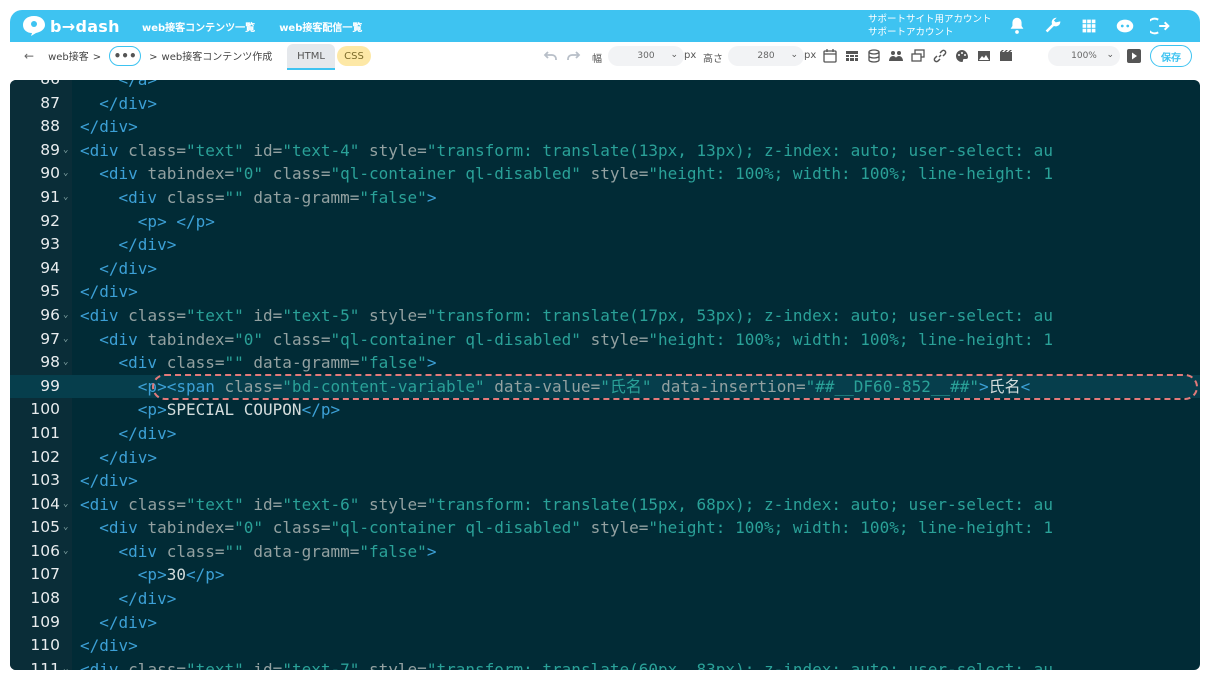  I want to click on code-line: 91 ⌄ <div class="" data-gramm="false">, so click(605, 198).